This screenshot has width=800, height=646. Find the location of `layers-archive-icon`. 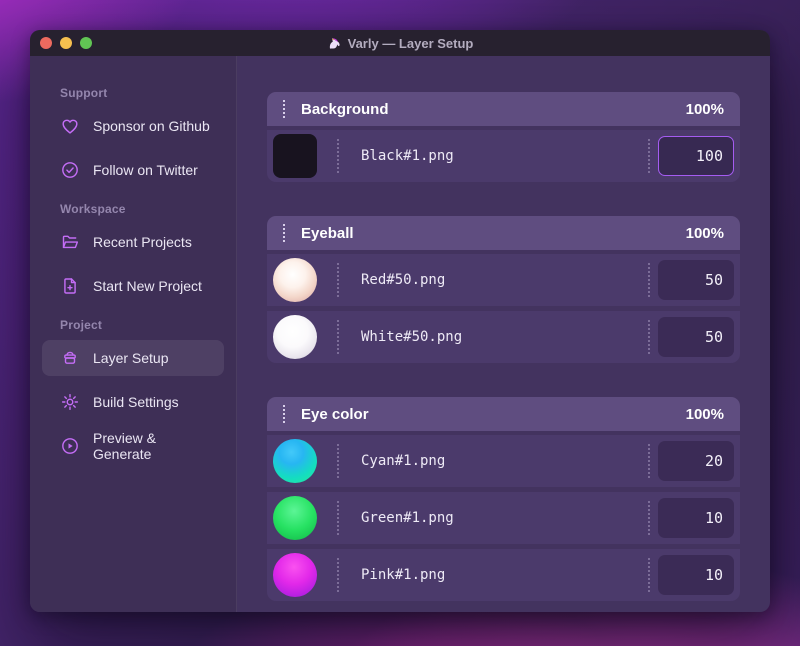

layers-archive-icon is located at coordinates (70, 357).